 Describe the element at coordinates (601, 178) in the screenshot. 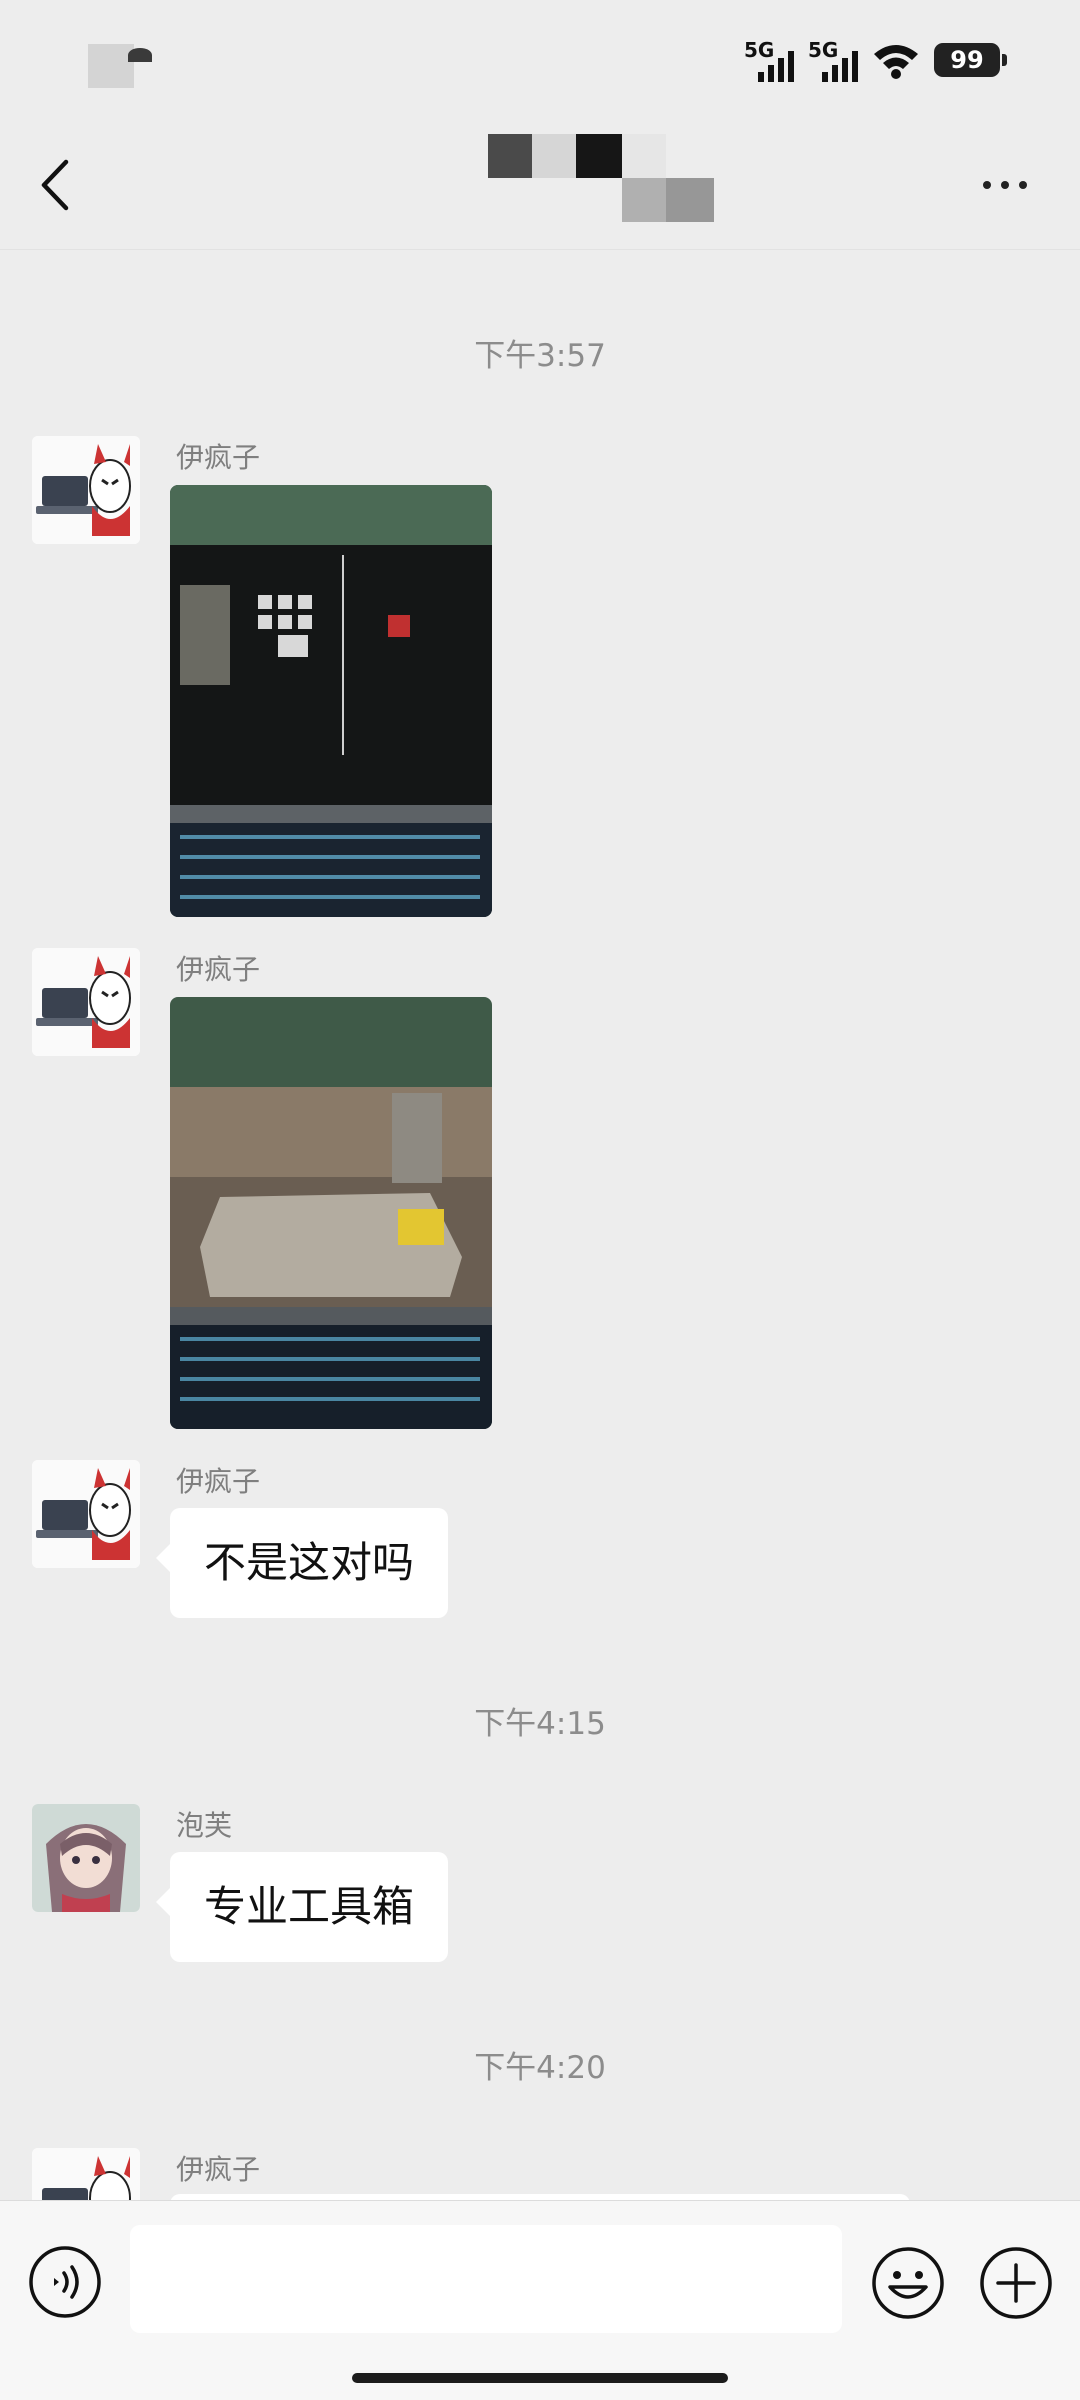

I see `chat-title-redacted` at that location.